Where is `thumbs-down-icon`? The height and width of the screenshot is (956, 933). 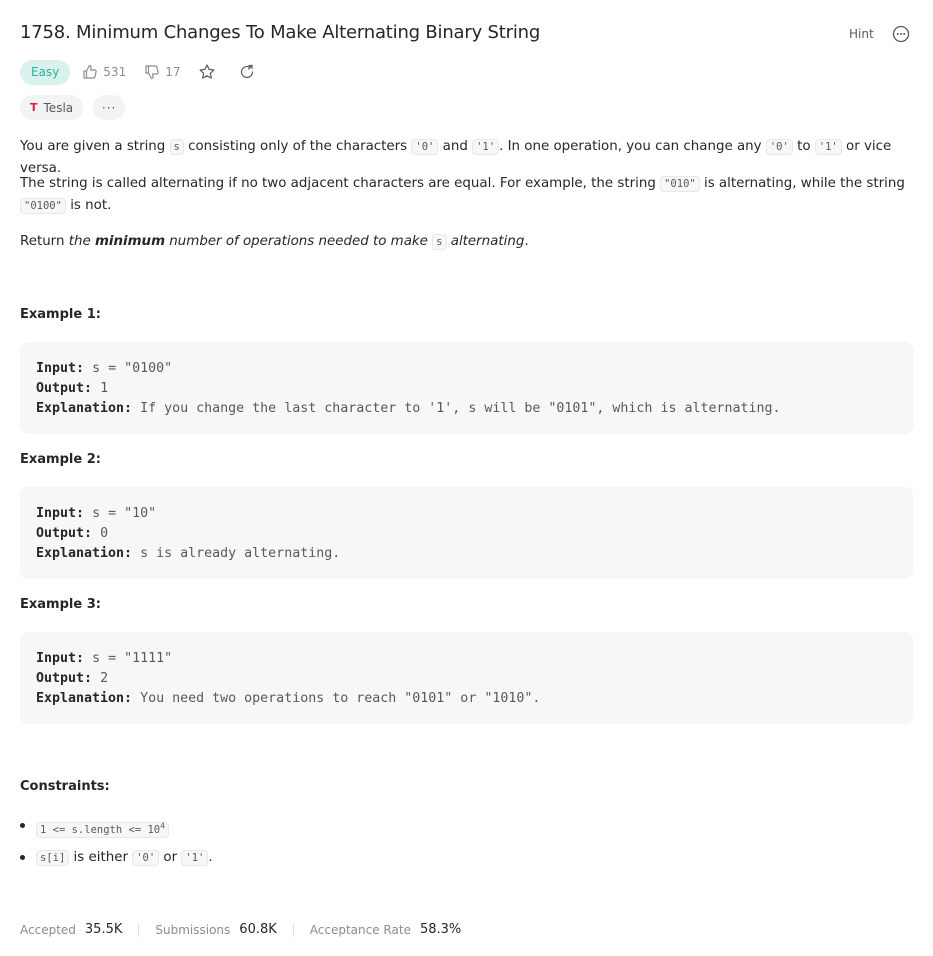 thumbs-down-icon is located at coordinates (152, 72).